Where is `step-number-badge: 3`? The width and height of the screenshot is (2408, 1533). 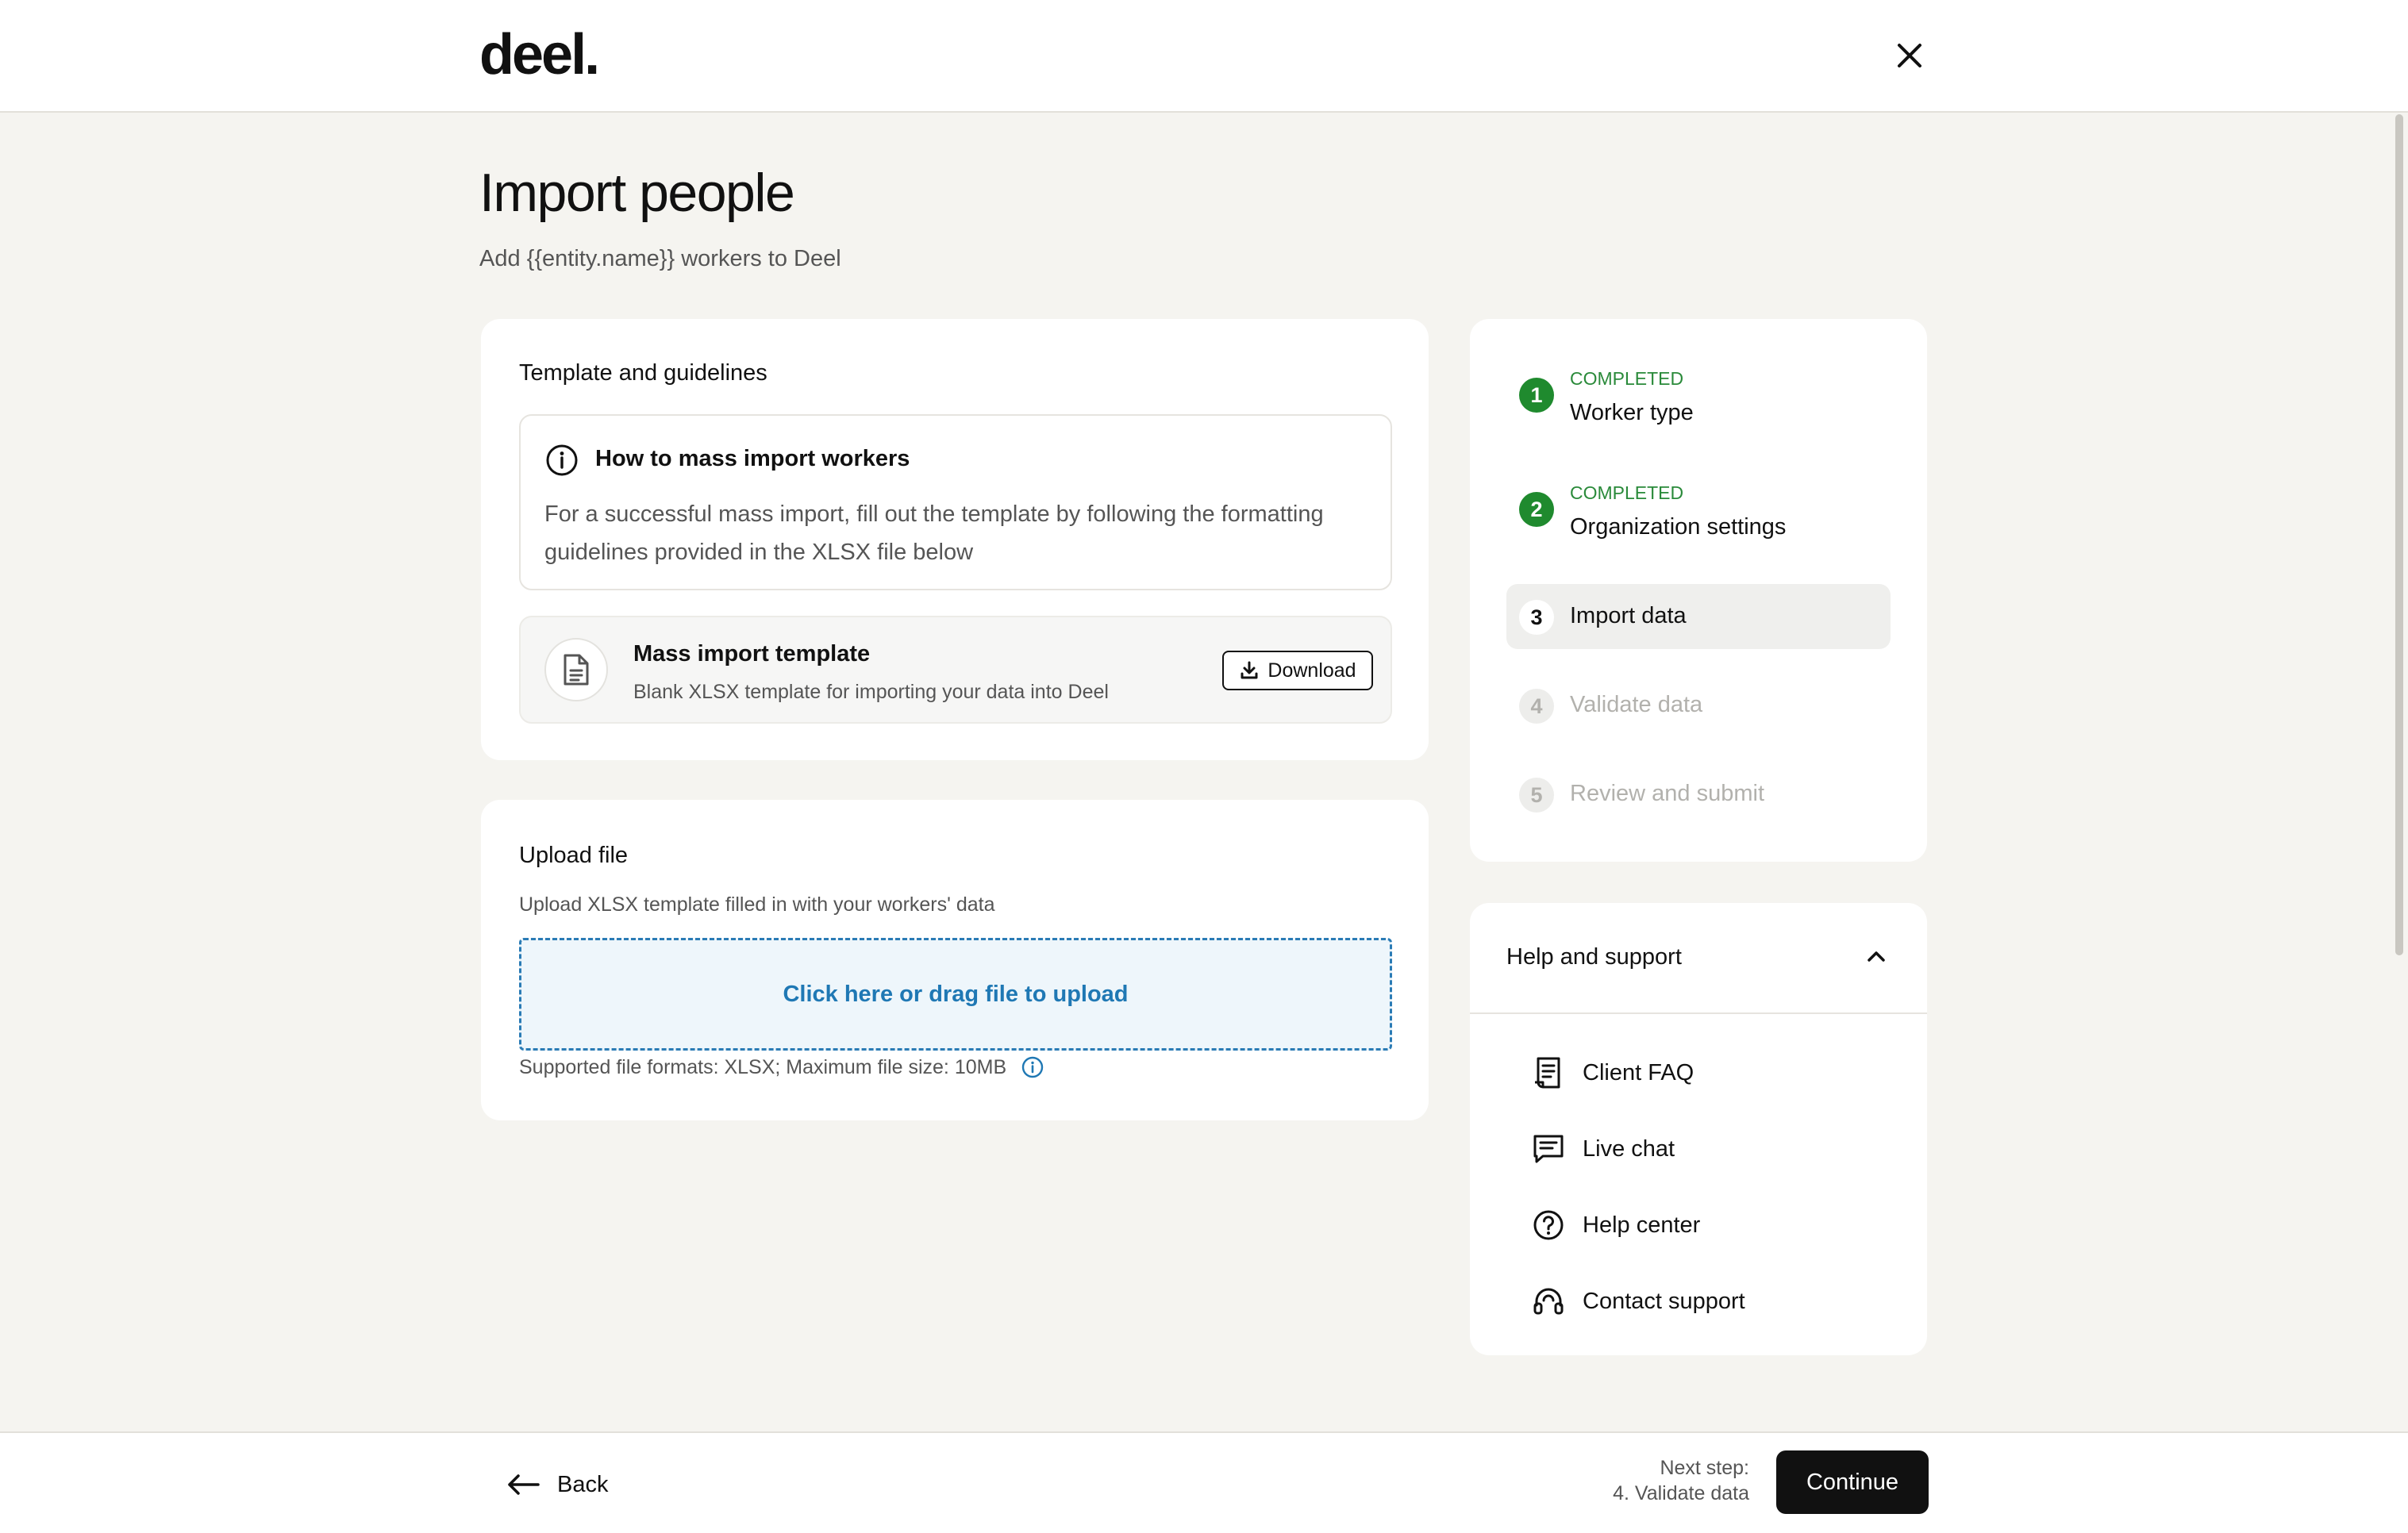 step-number-badge: 3 is located at coordinates (1536, 617).